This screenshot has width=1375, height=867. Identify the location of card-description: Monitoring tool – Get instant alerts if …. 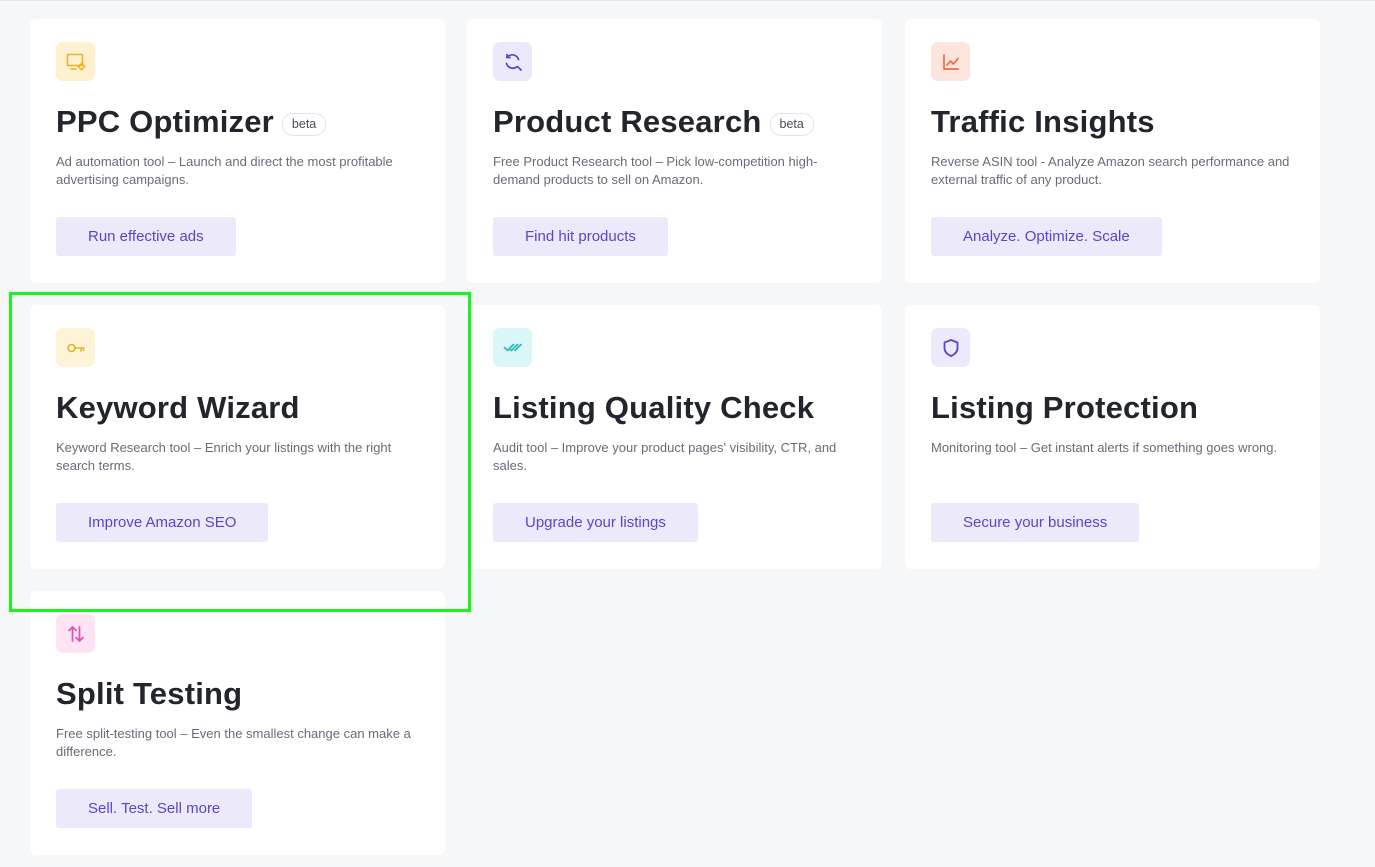
(1104, 447).